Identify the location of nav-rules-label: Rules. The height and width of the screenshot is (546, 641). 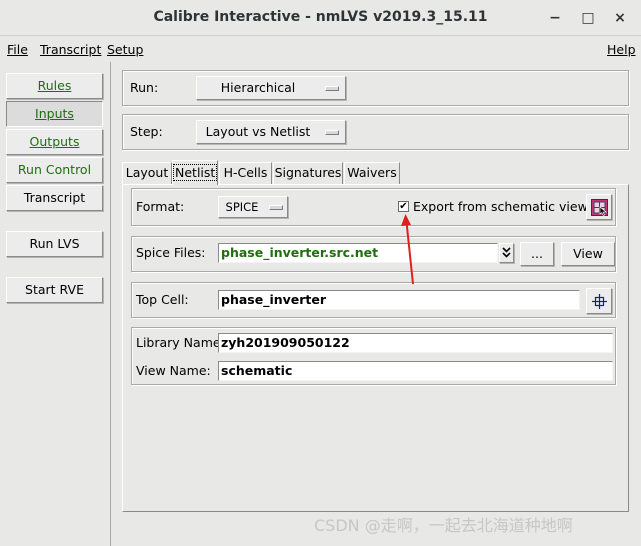
(54, 85).